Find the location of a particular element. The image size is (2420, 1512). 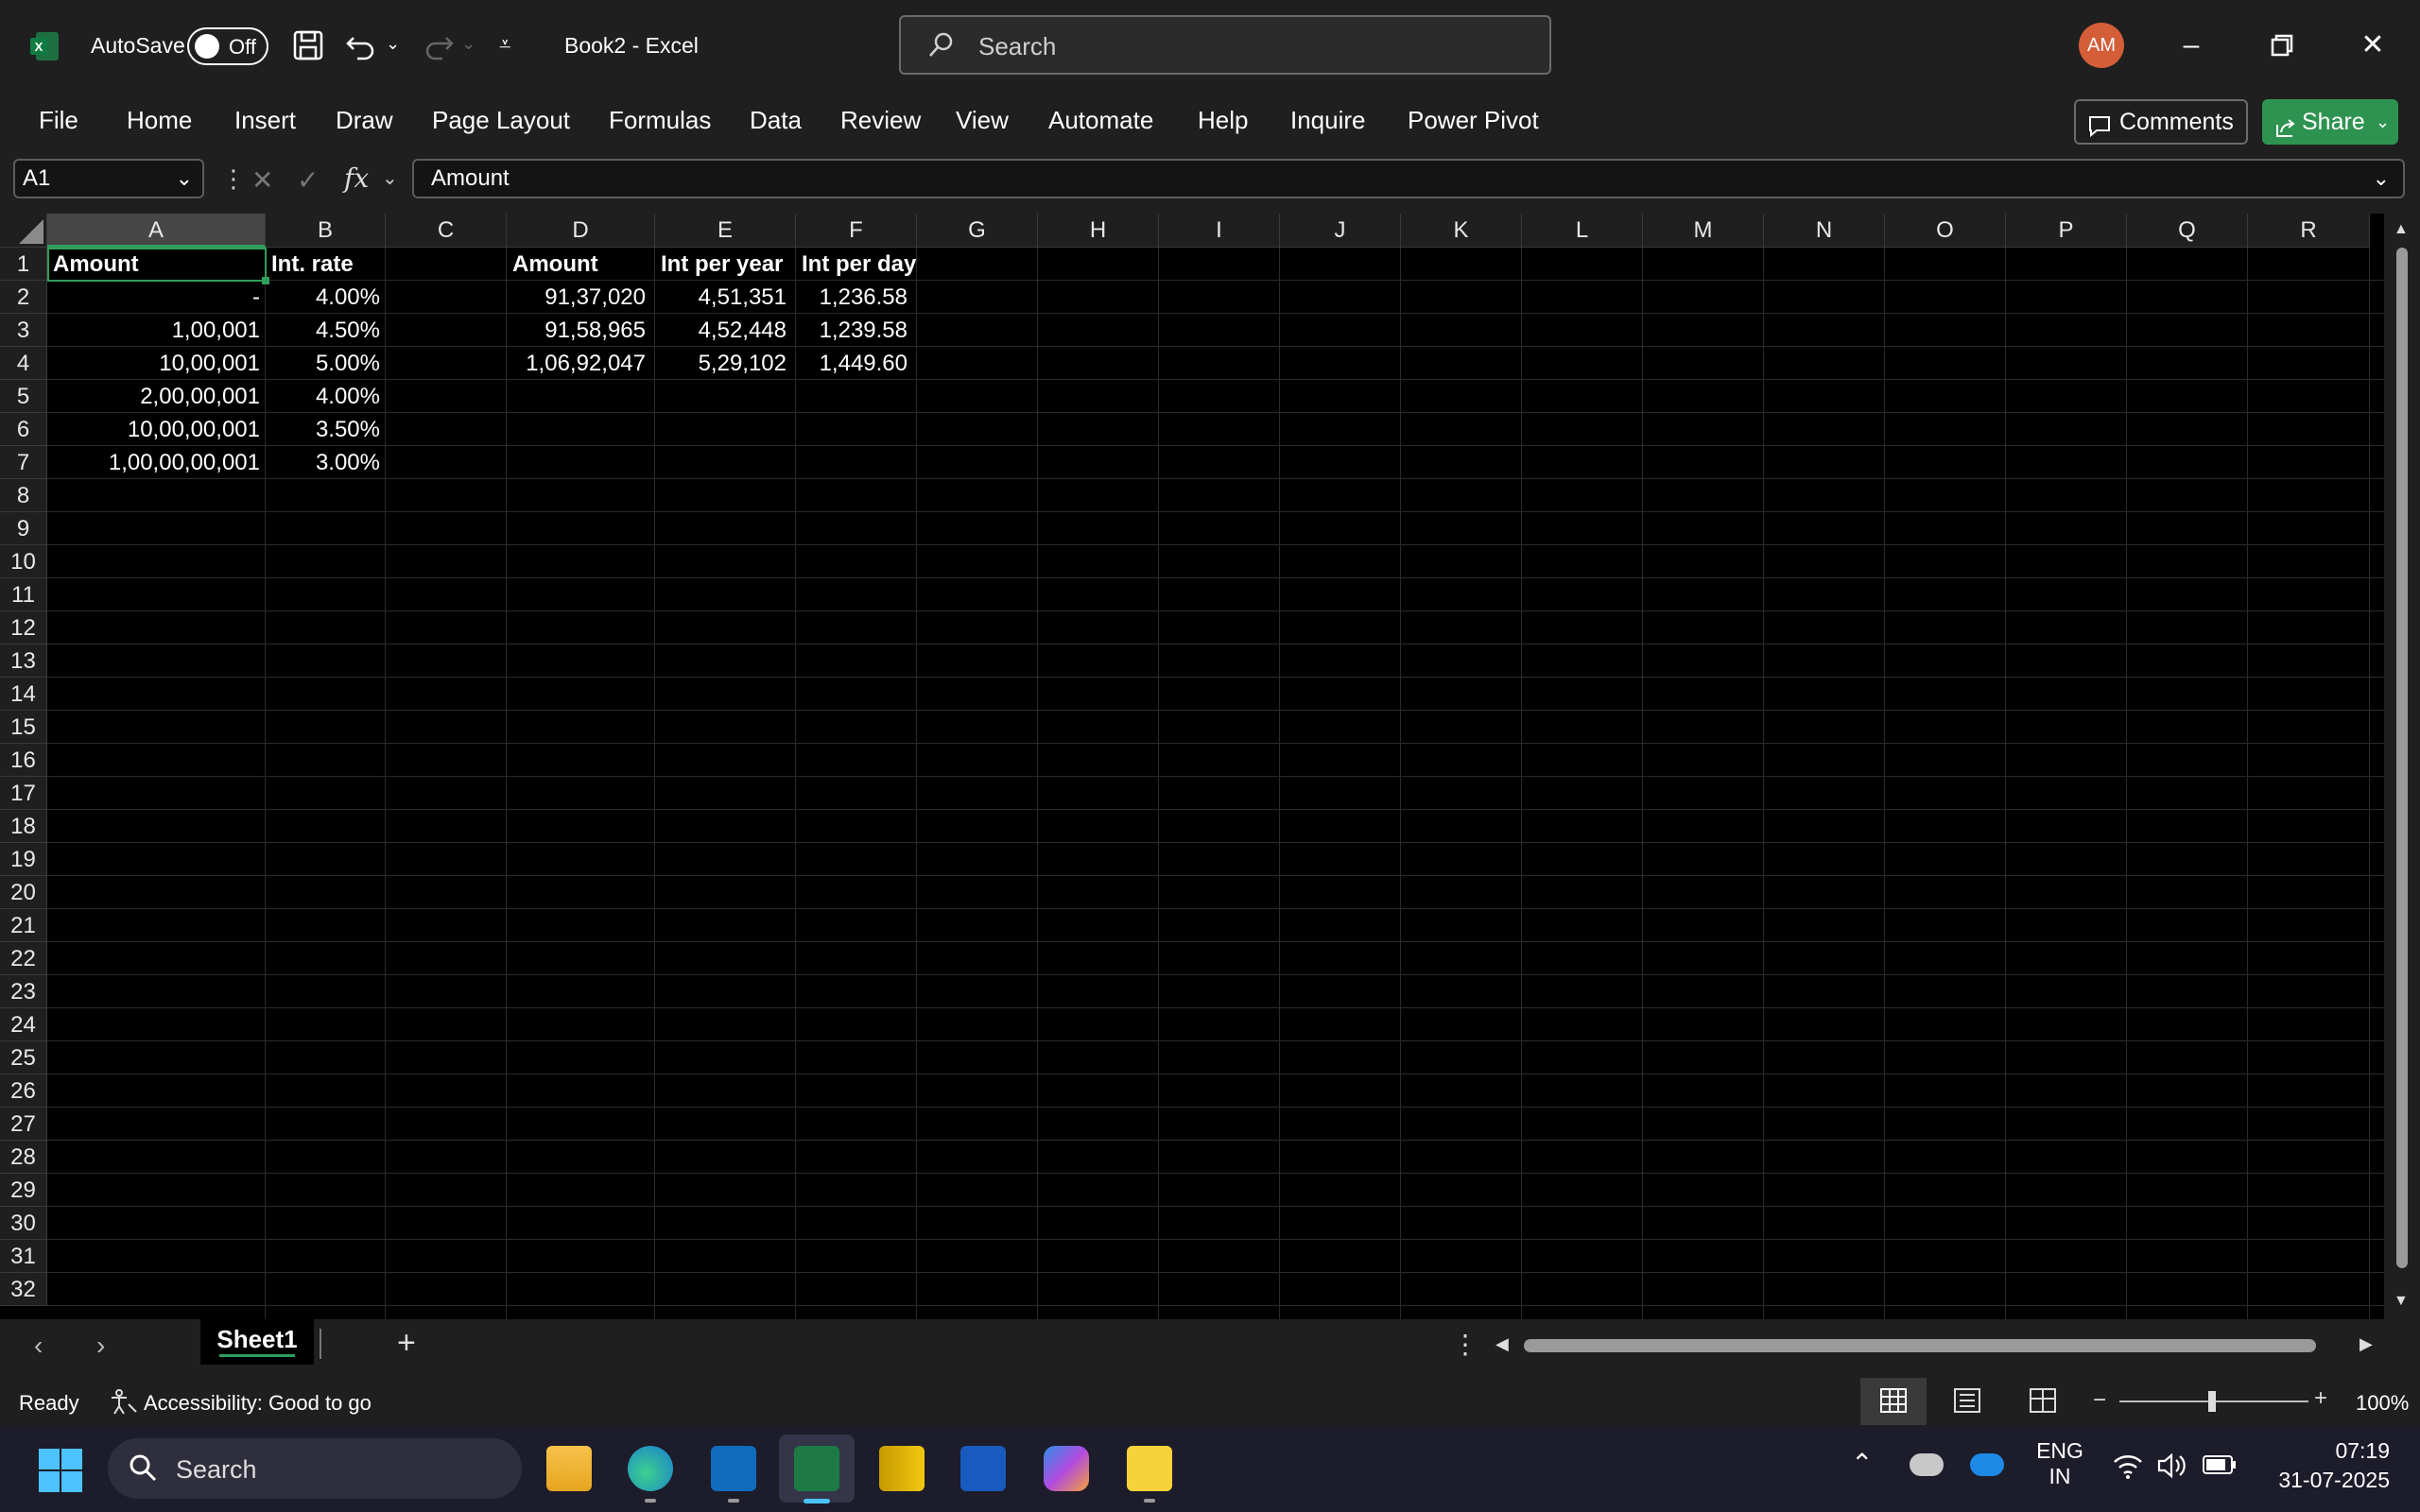

tab-draw: Draw is located at coordinates (364, 120).